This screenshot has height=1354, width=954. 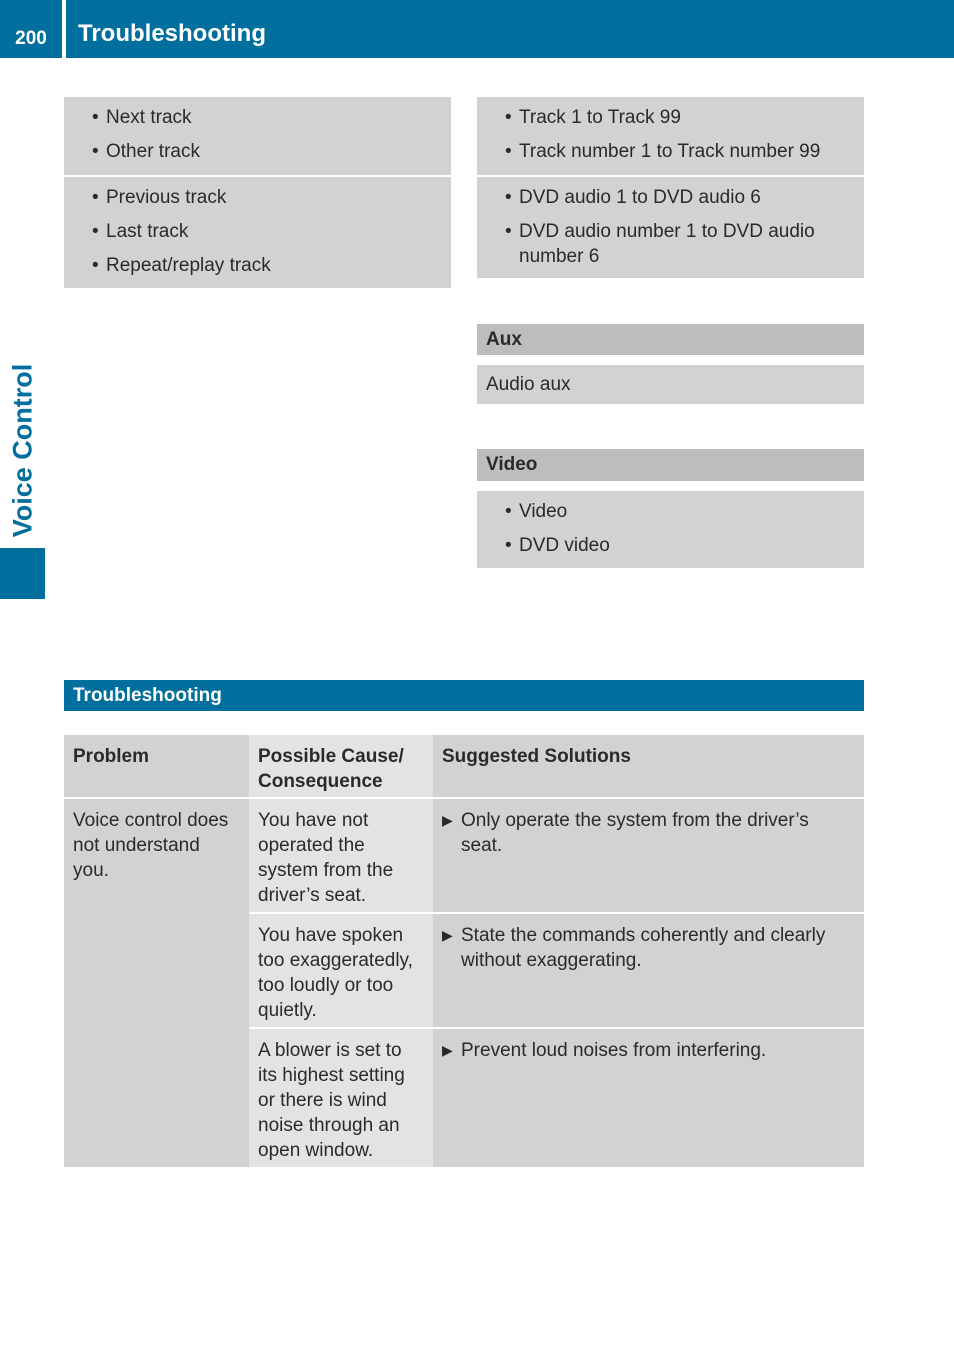 I want to click on command-group: Video DVD video, so click(x=670, y=530).